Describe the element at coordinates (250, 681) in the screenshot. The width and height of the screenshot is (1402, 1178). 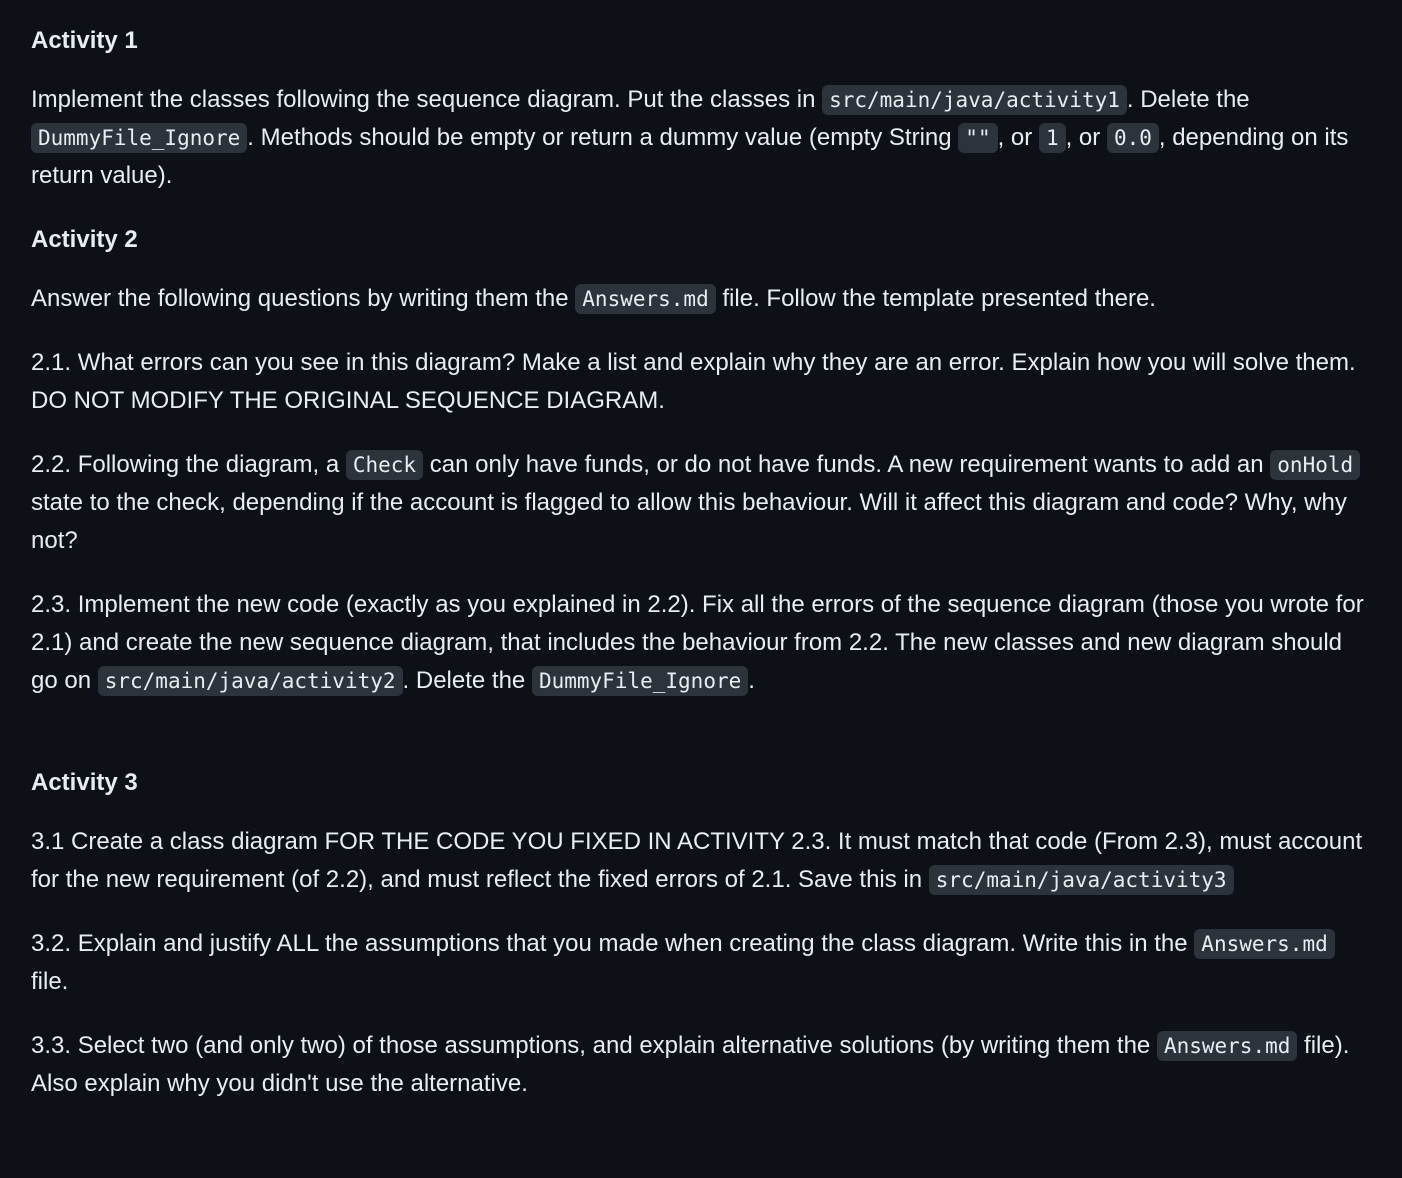
I see `inline-code: src/main/java/activity2` at that location.